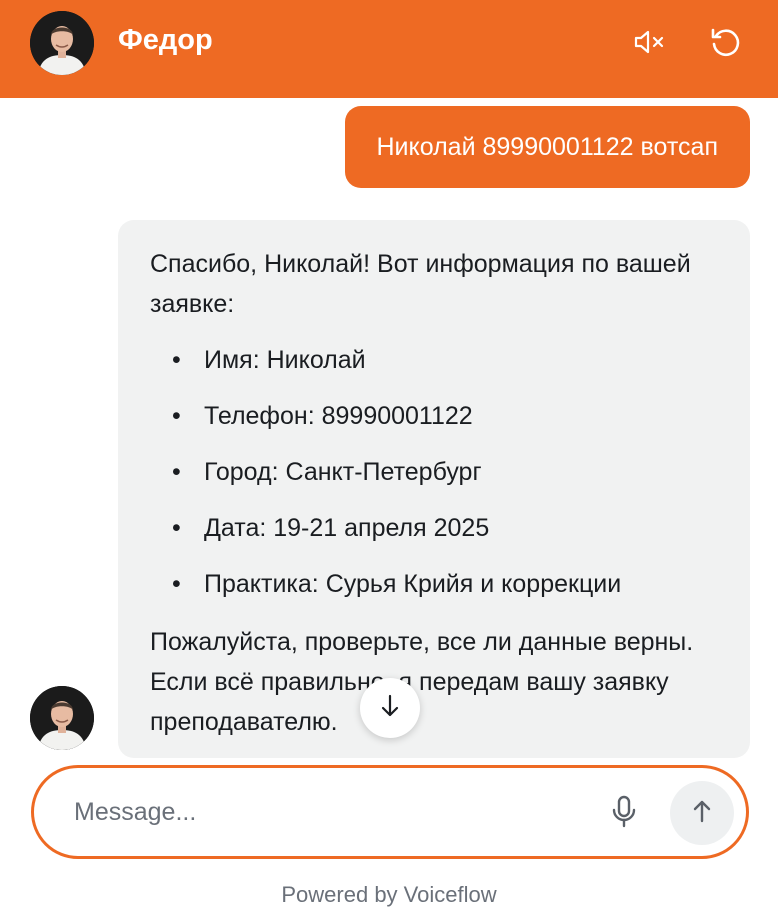 Image resolution: width=778 pixels, height=918 pixels. I want to click on reset-button, so click(725, 44).